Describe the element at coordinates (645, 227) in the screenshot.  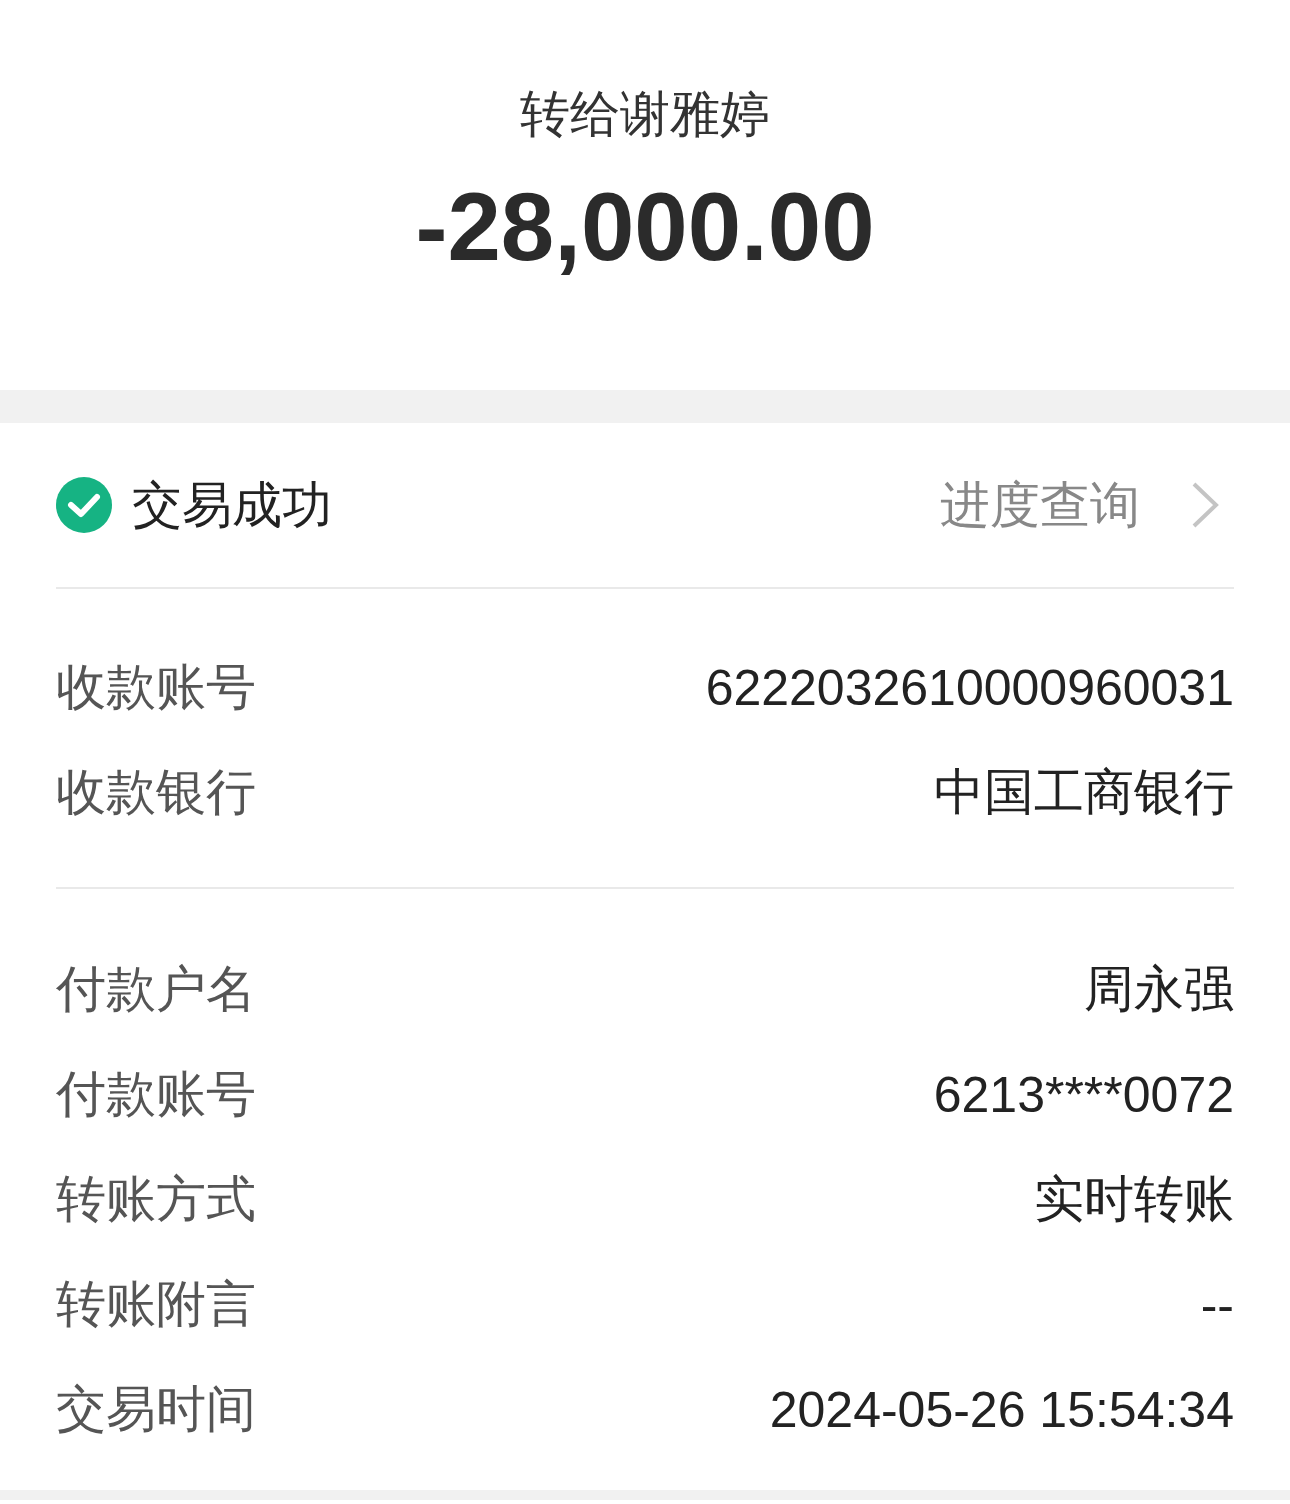
I see `amount: -28,000.00` at that location.